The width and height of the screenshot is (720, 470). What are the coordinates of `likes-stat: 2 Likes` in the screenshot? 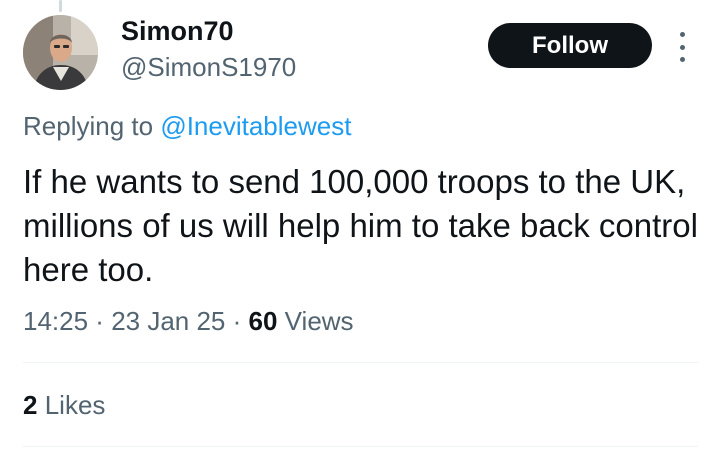 It's located at (64, 405).